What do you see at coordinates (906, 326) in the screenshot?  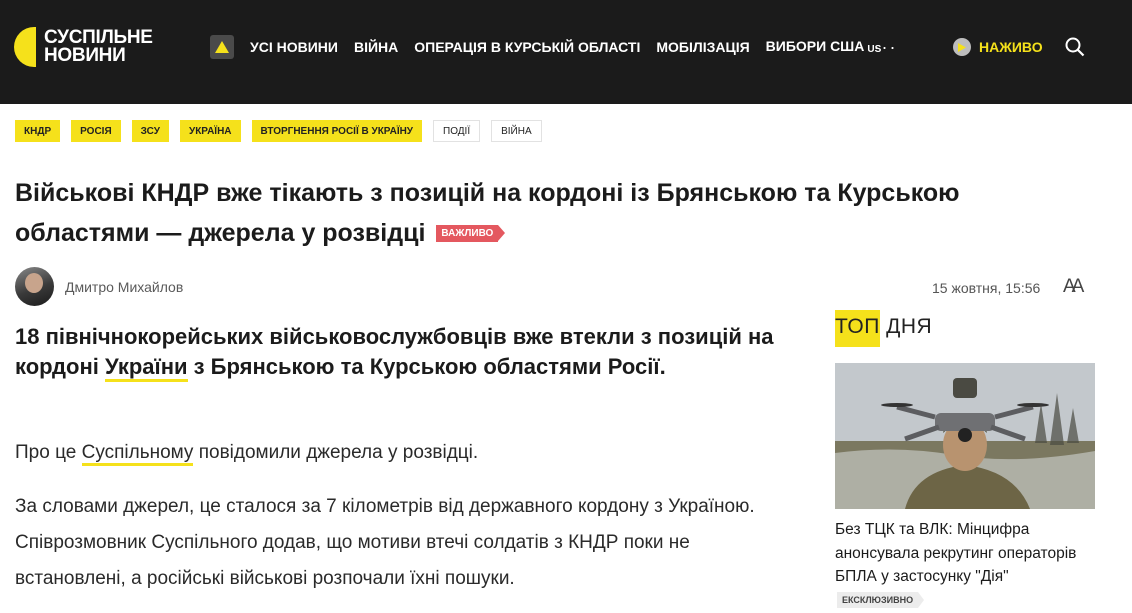 I see `top-heading-rest: ДНЯ` at bounding box center [906, 326].